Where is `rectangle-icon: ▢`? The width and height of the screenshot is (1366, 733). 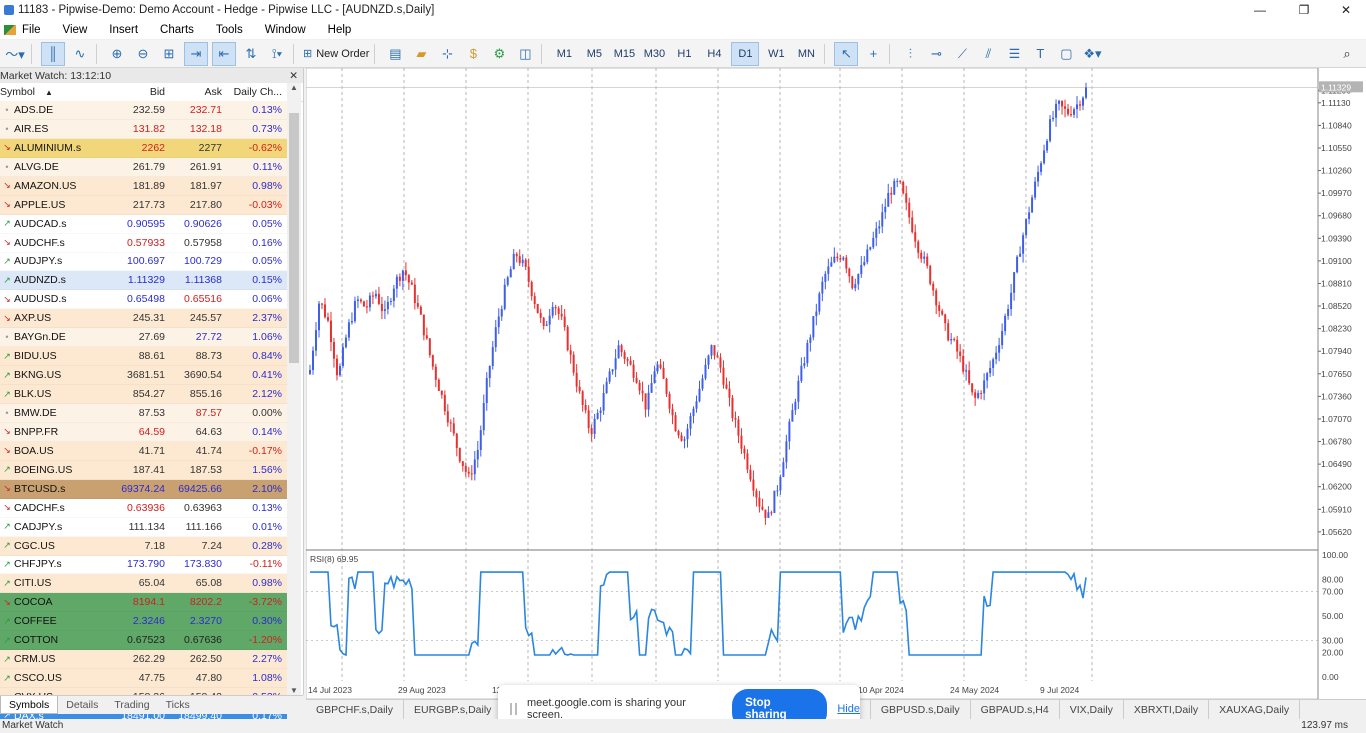 rectangle-icon: ▢ is located at coordinates (1066, 54).